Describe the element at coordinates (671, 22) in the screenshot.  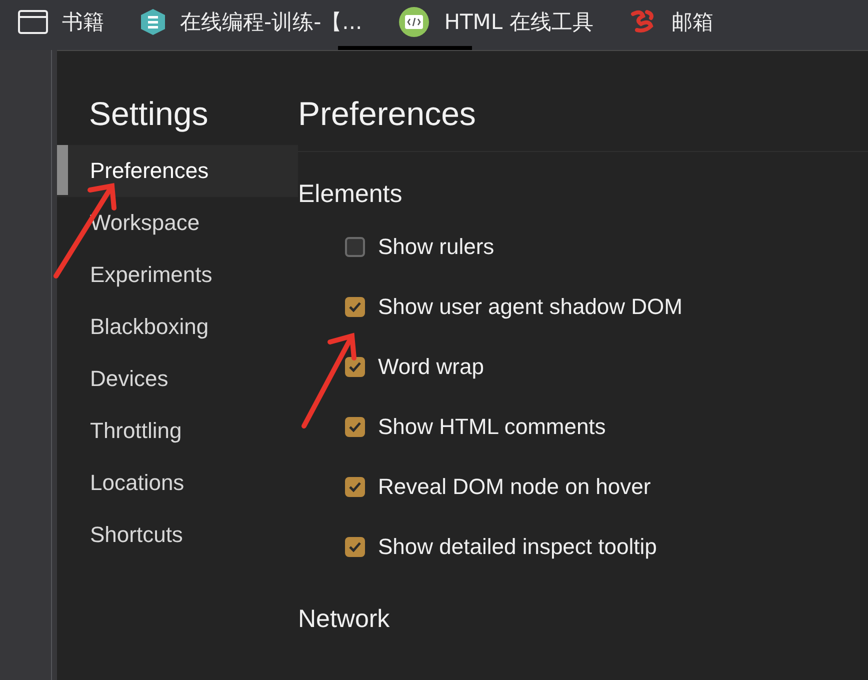
I see `bookmark-link: 邮箱` at that location.